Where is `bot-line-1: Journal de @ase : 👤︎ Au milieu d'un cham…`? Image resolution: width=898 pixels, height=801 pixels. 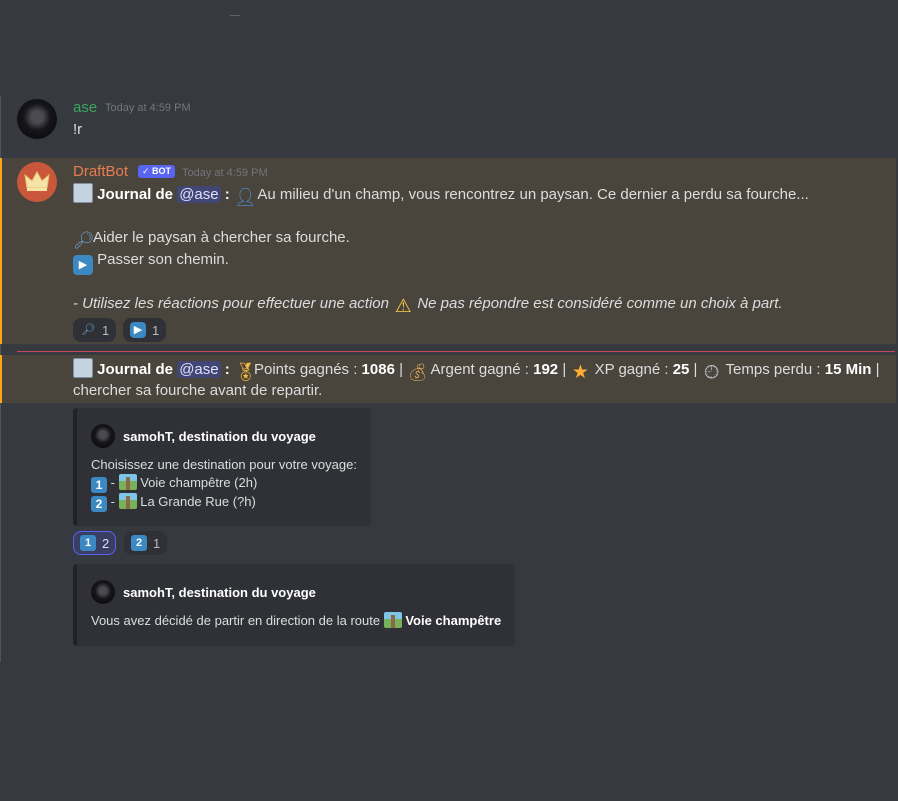 bot-line-1: Journal de @ase : 👤︎ Au milieu d'un cham… is located at coordinates (441, 195).